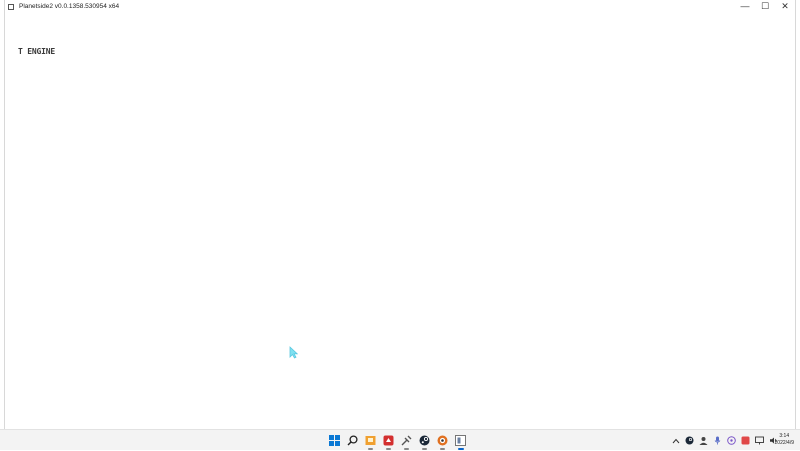 The height and width of the screenshot is (451, 800). I want to click on clock-time: 3:14, so click(784, 436).